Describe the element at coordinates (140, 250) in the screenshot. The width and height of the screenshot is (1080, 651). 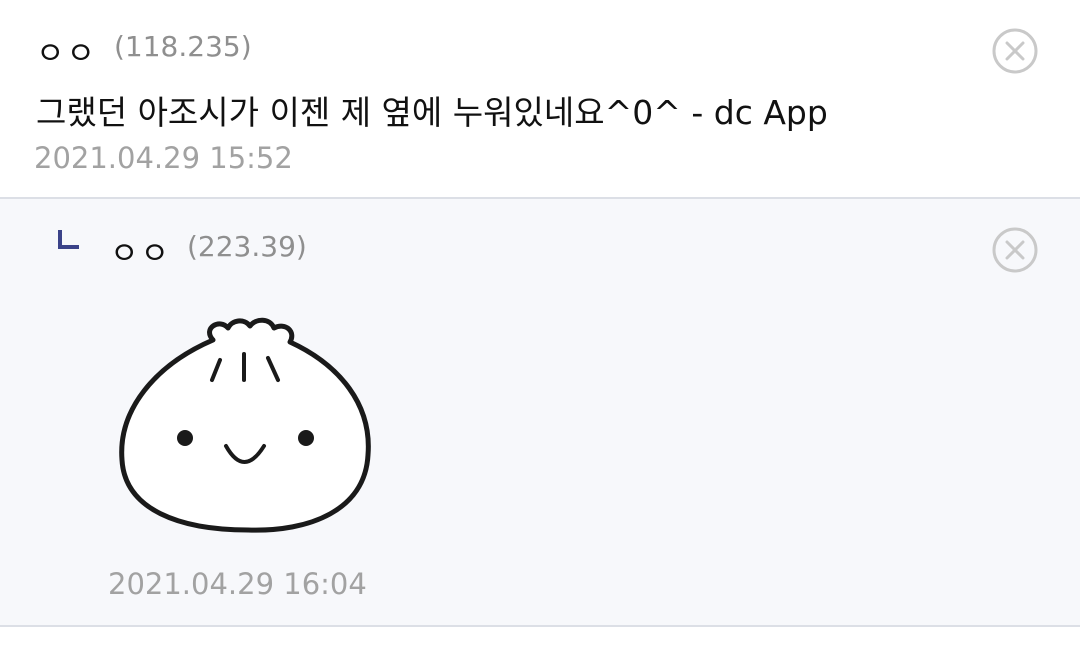
I see `reply-nickname: ㅇㅇ` at that location.